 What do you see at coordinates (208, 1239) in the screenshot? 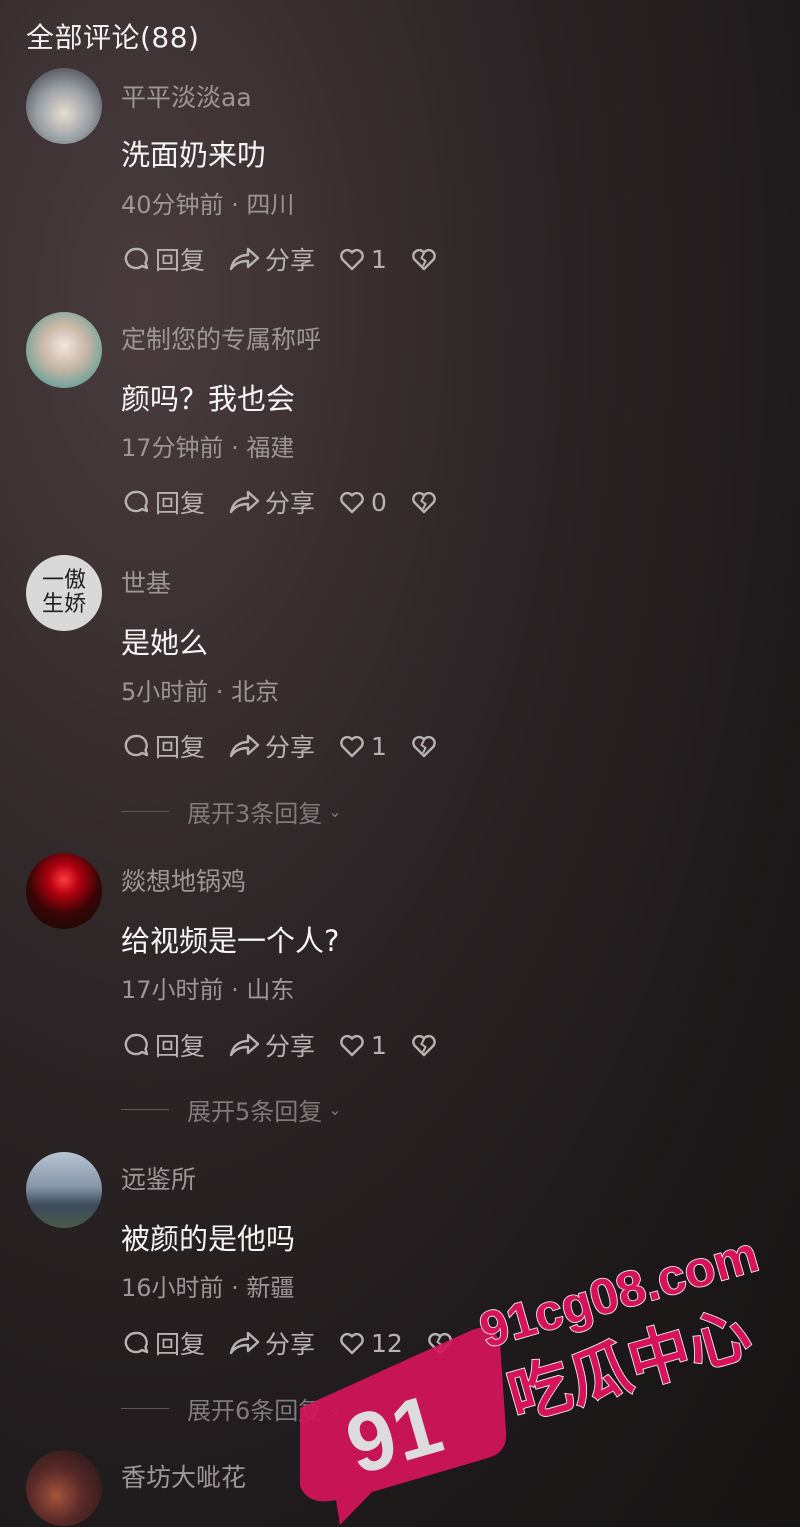
I see `comment-text: 被颜的是他吗` at bounding box center [208, 1239].